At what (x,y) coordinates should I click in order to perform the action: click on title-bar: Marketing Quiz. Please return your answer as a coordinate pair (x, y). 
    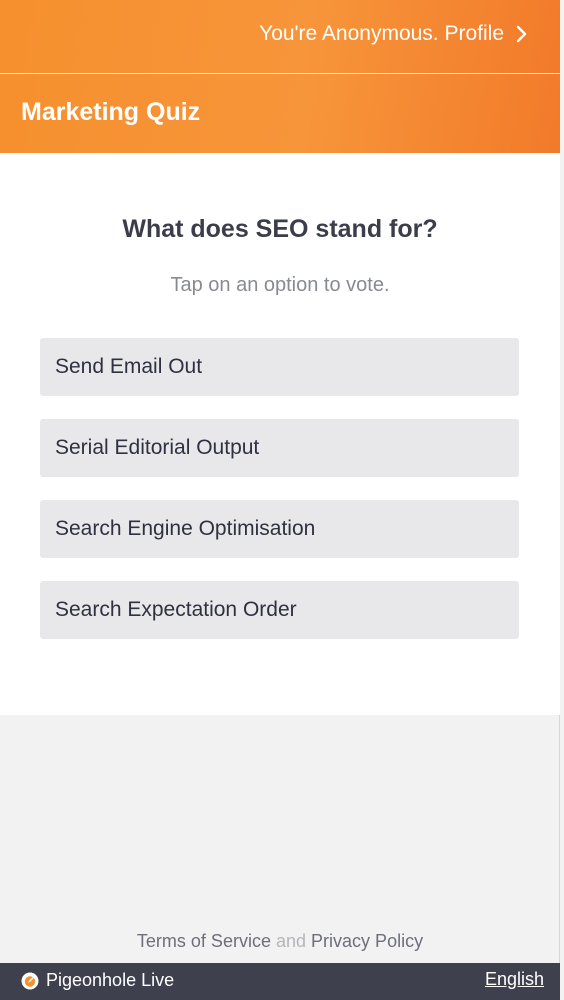
    Looking at the image, I should click on (280, 113).